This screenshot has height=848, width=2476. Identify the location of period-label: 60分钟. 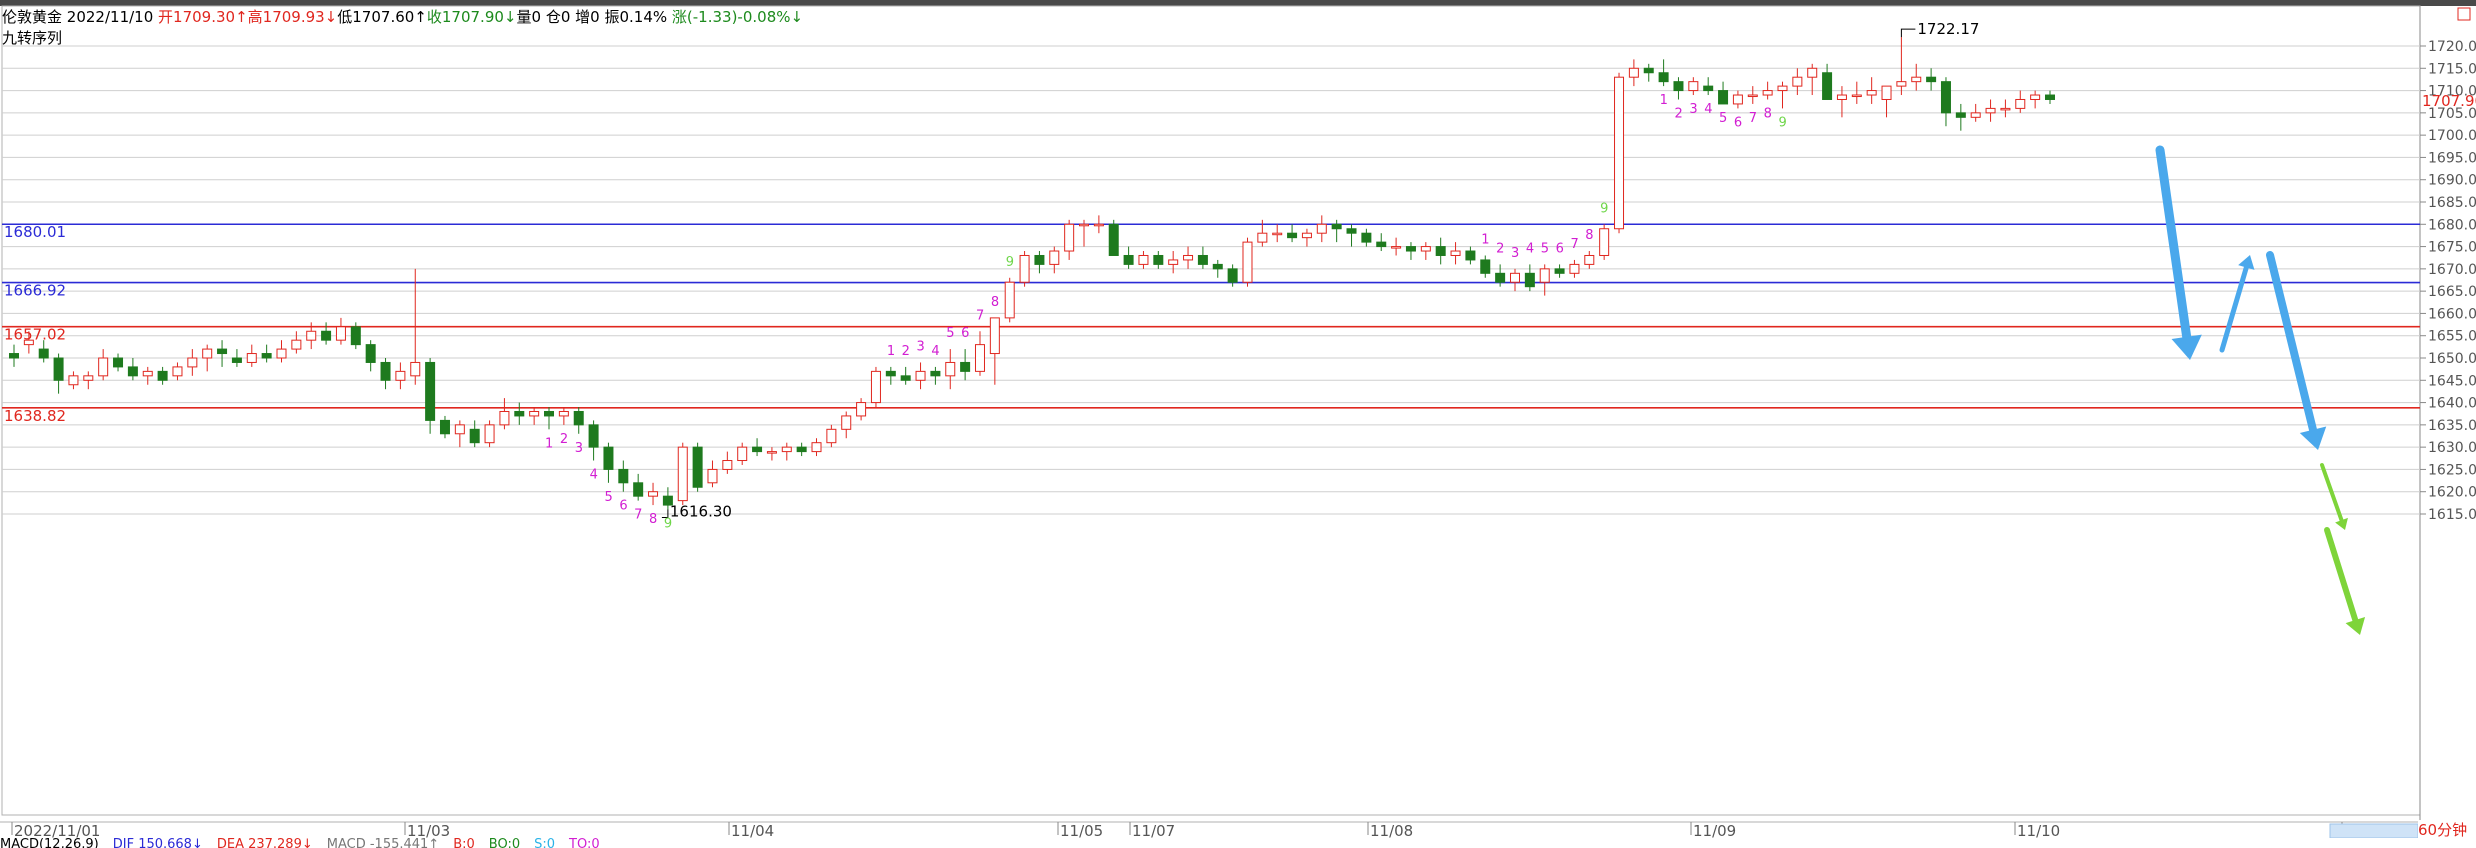
(2447, 830).